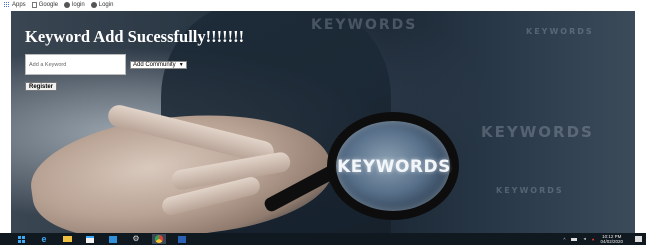 This screenshot has width=646, height=245. I want to click on bookmark-login: login, so click(74, 5).